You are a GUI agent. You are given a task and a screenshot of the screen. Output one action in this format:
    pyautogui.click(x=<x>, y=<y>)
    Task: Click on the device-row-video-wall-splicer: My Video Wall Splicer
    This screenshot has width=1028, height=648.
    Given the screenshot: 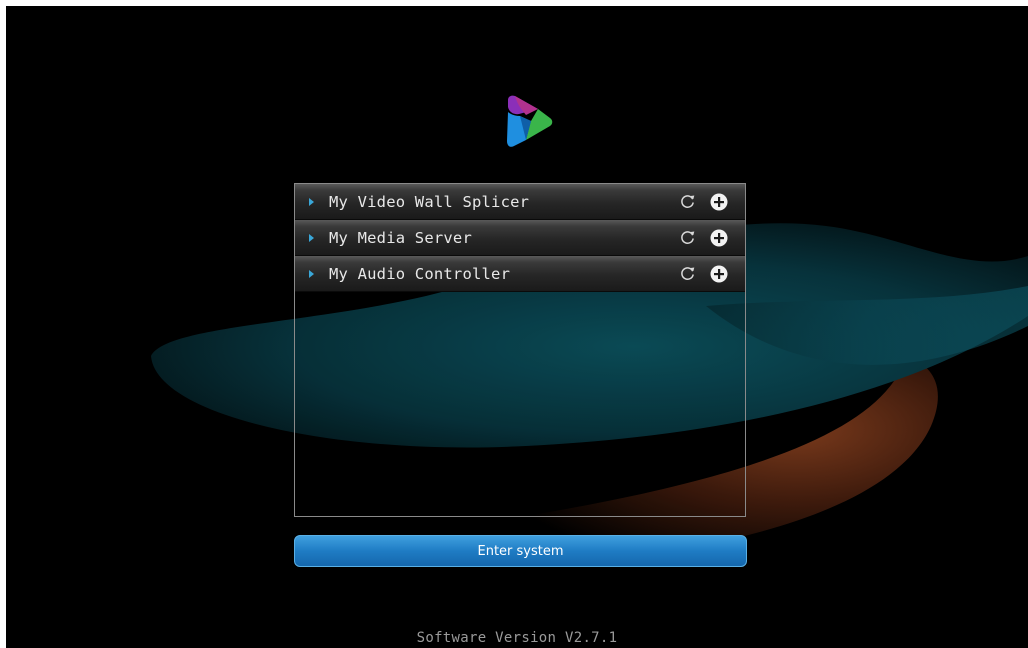 What is the action you would take?
    pyautogui.click(x=520, y=202)
    